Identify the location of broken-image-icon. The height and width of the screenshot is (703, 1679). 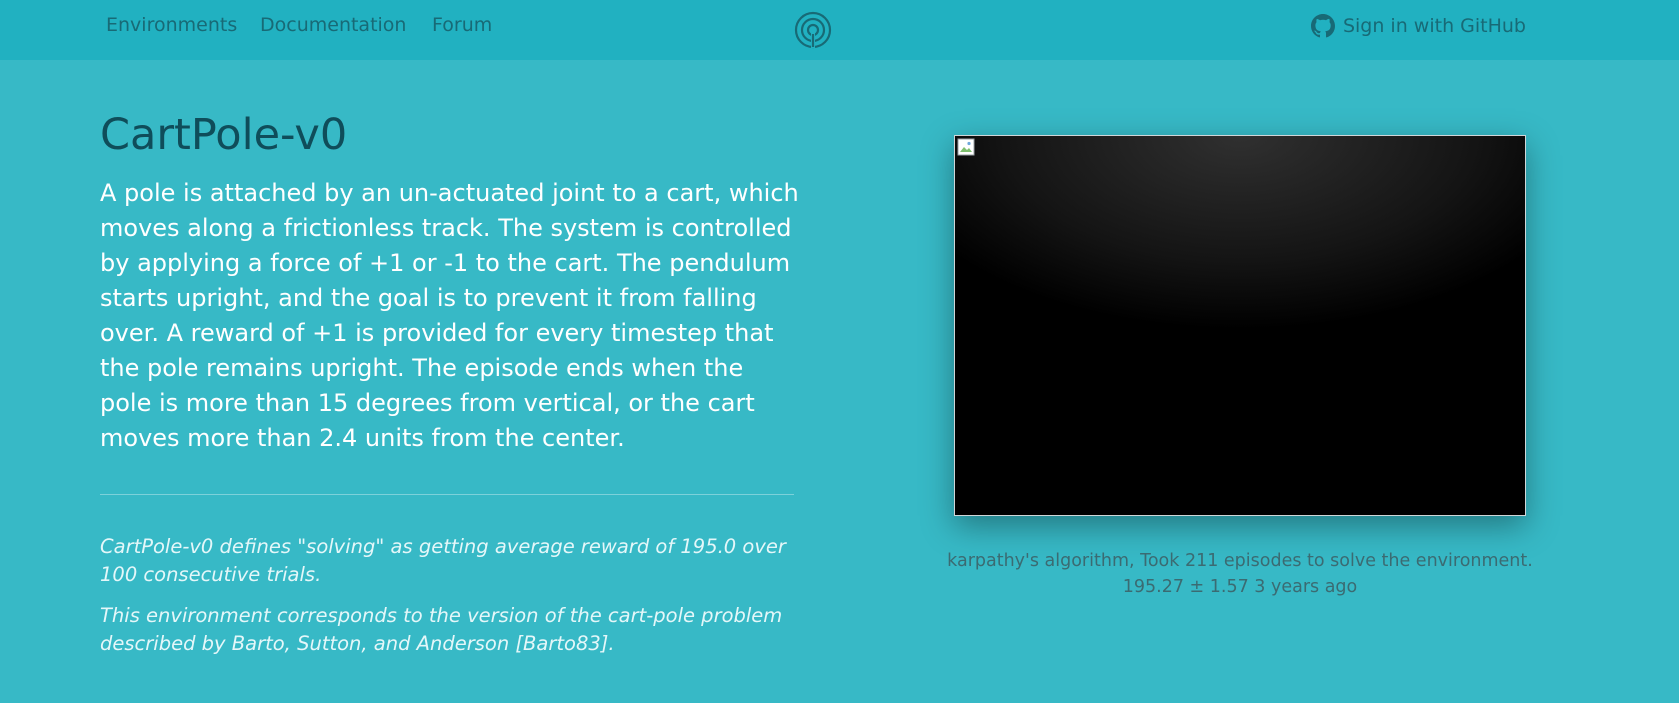
(966, 147).